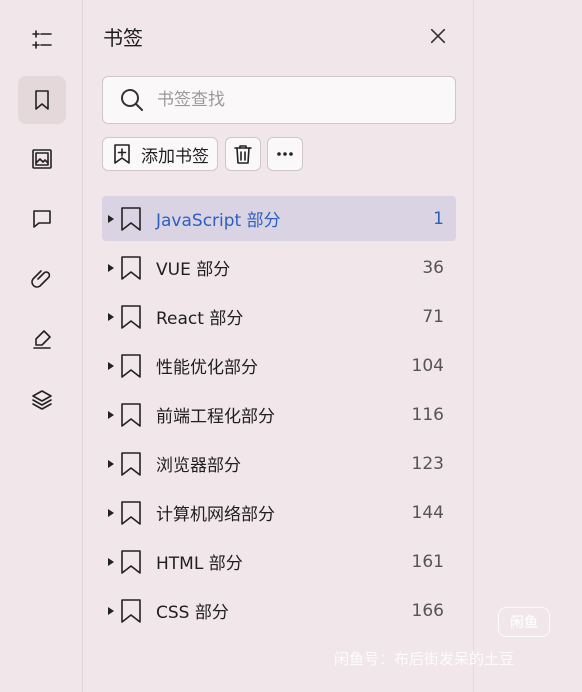  Describe the element at coordinates (427, 610) in the screenshot. I see `bookmark-page-number: 166` at that location.